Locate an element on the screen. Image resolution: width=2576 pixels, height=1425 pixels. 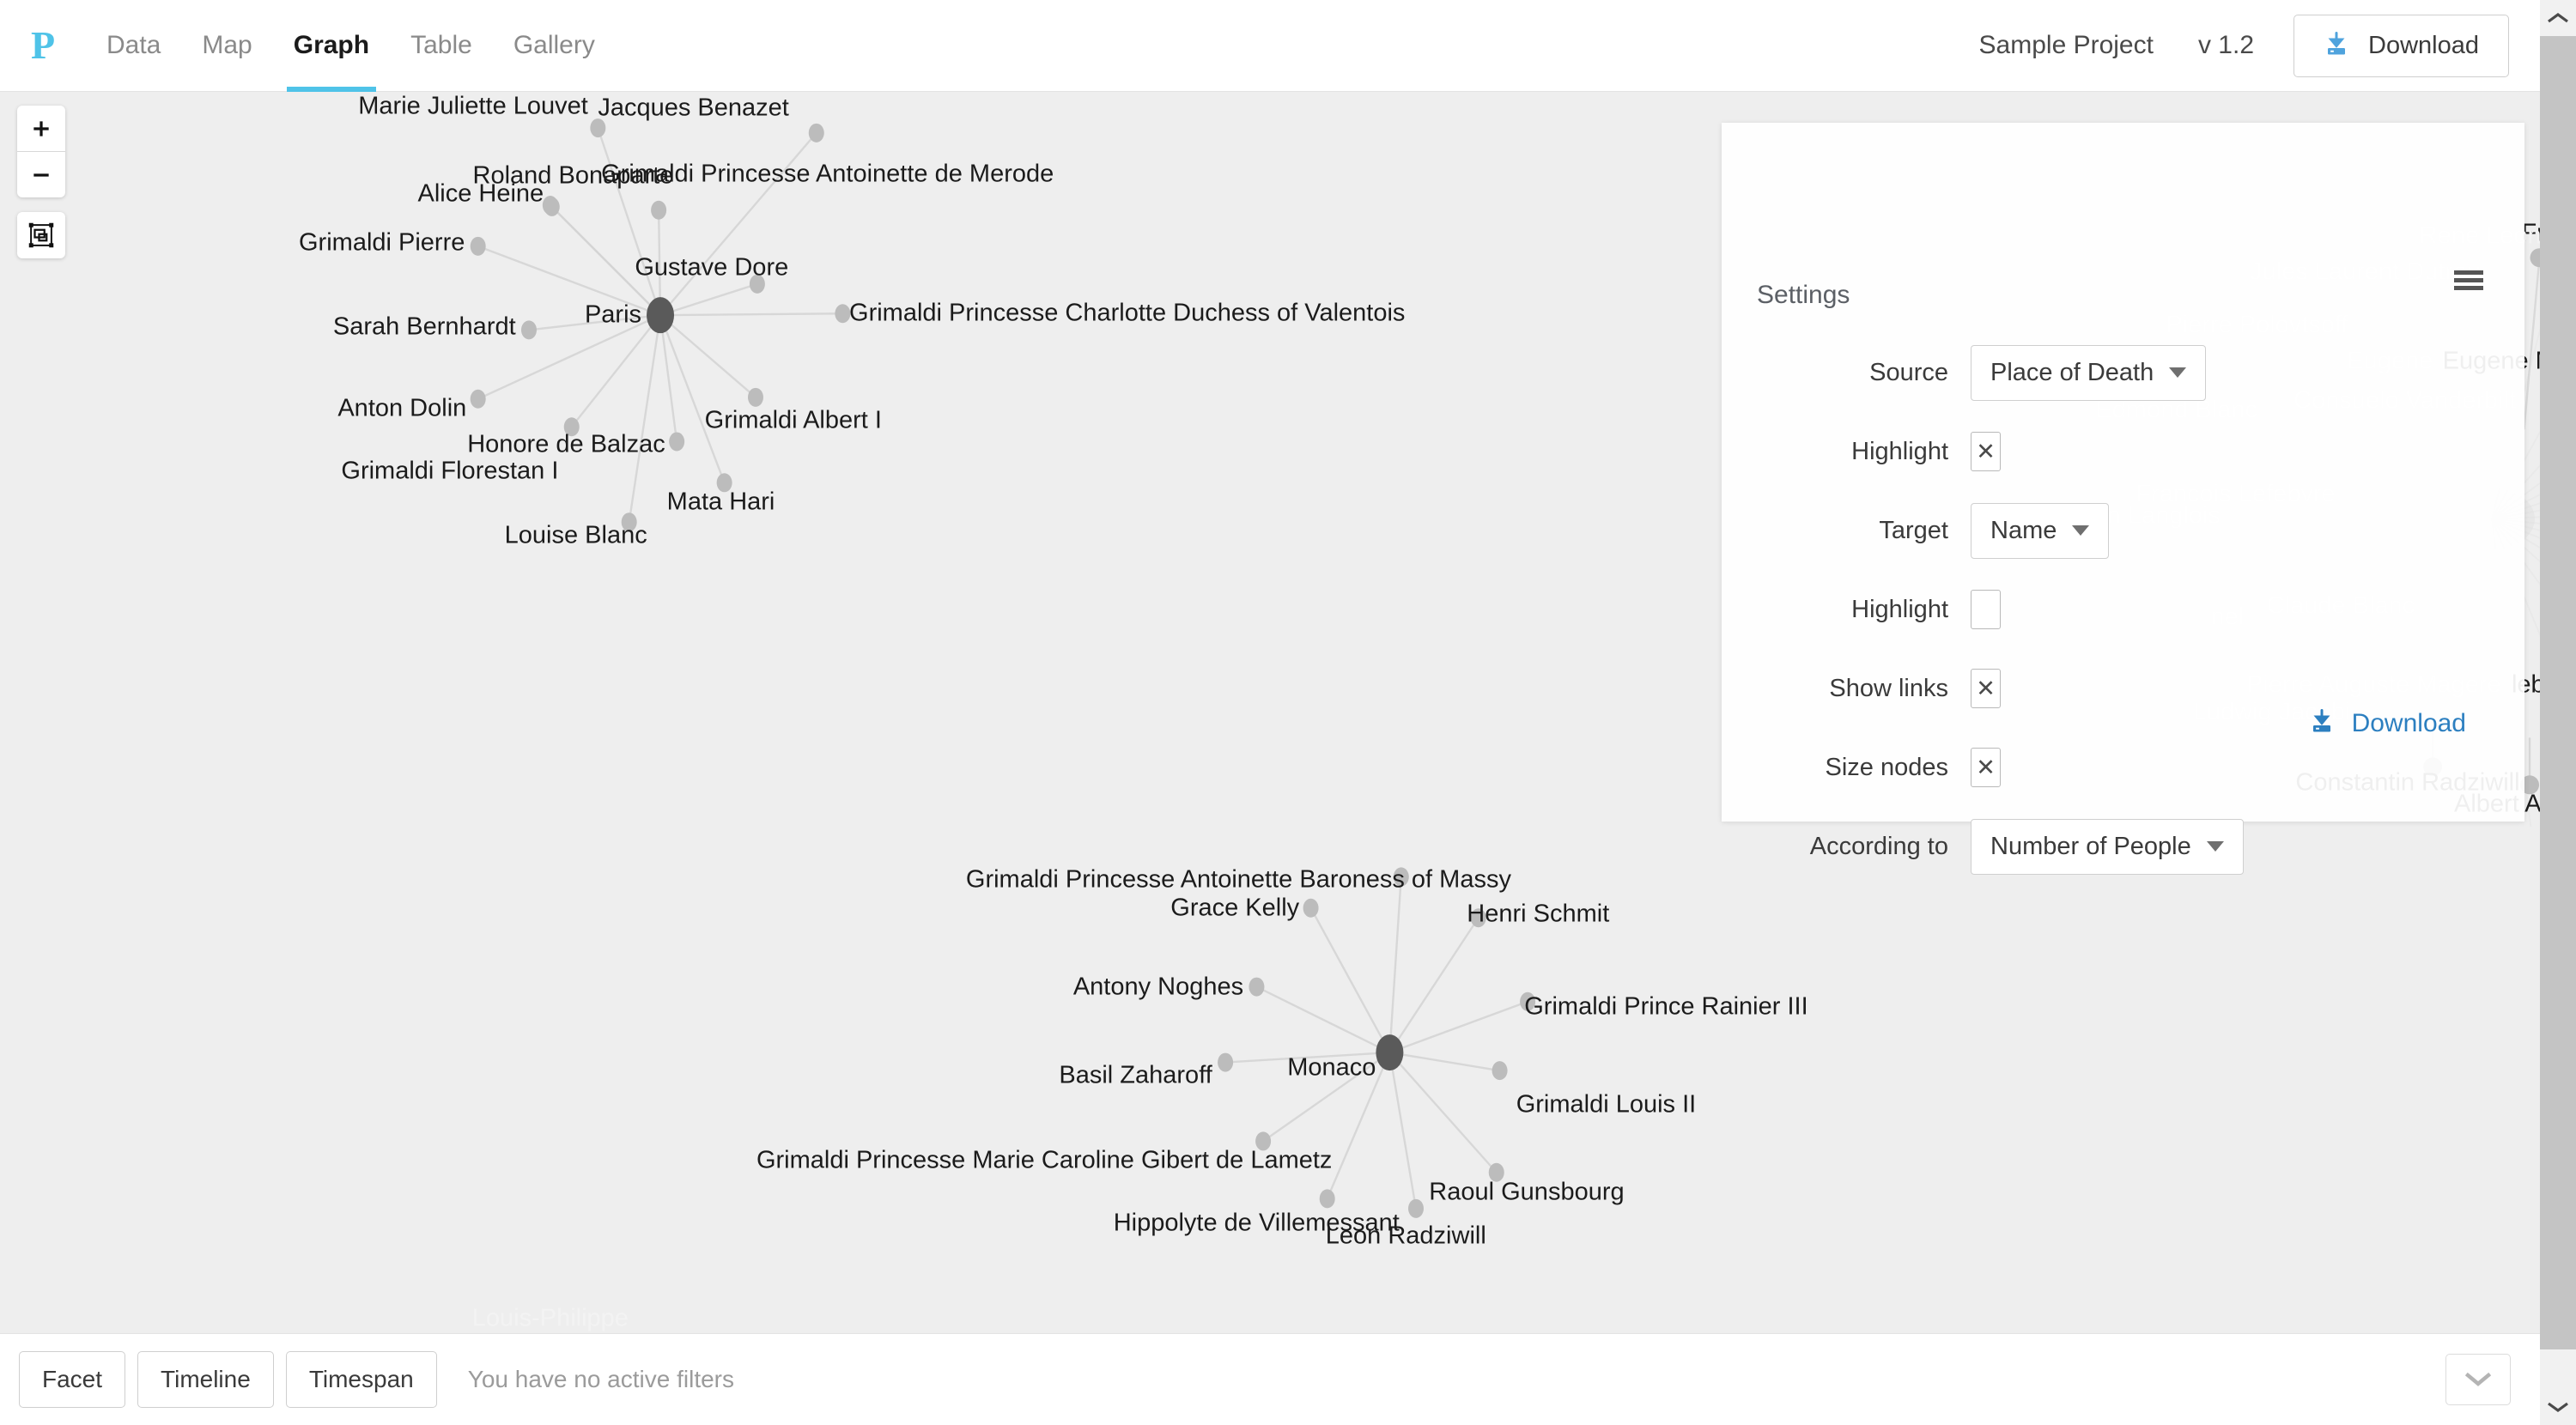
fit-to-screen-button is located at coordinates (41, 235).